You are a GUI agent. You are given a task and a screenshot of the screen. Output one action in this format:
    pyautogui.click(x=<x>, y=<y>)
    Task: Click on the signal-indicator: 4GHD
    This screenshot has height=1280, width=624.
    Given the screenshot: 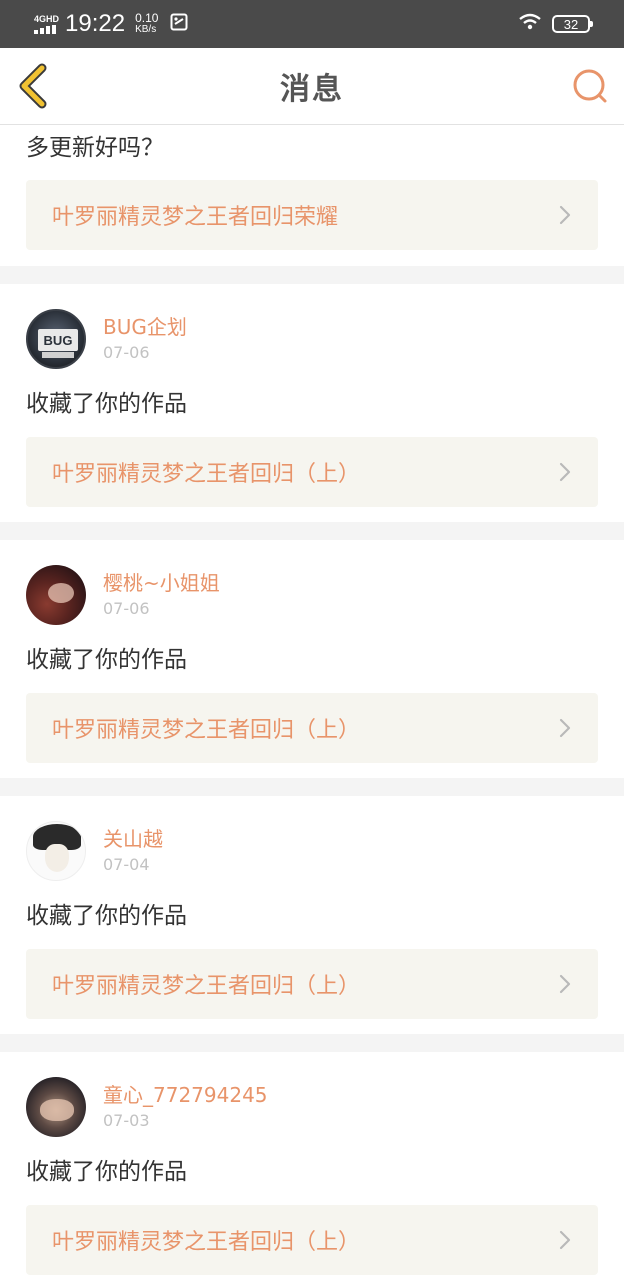 What is the action you would take?
    pyautogui.click(x=46, y=24)
    